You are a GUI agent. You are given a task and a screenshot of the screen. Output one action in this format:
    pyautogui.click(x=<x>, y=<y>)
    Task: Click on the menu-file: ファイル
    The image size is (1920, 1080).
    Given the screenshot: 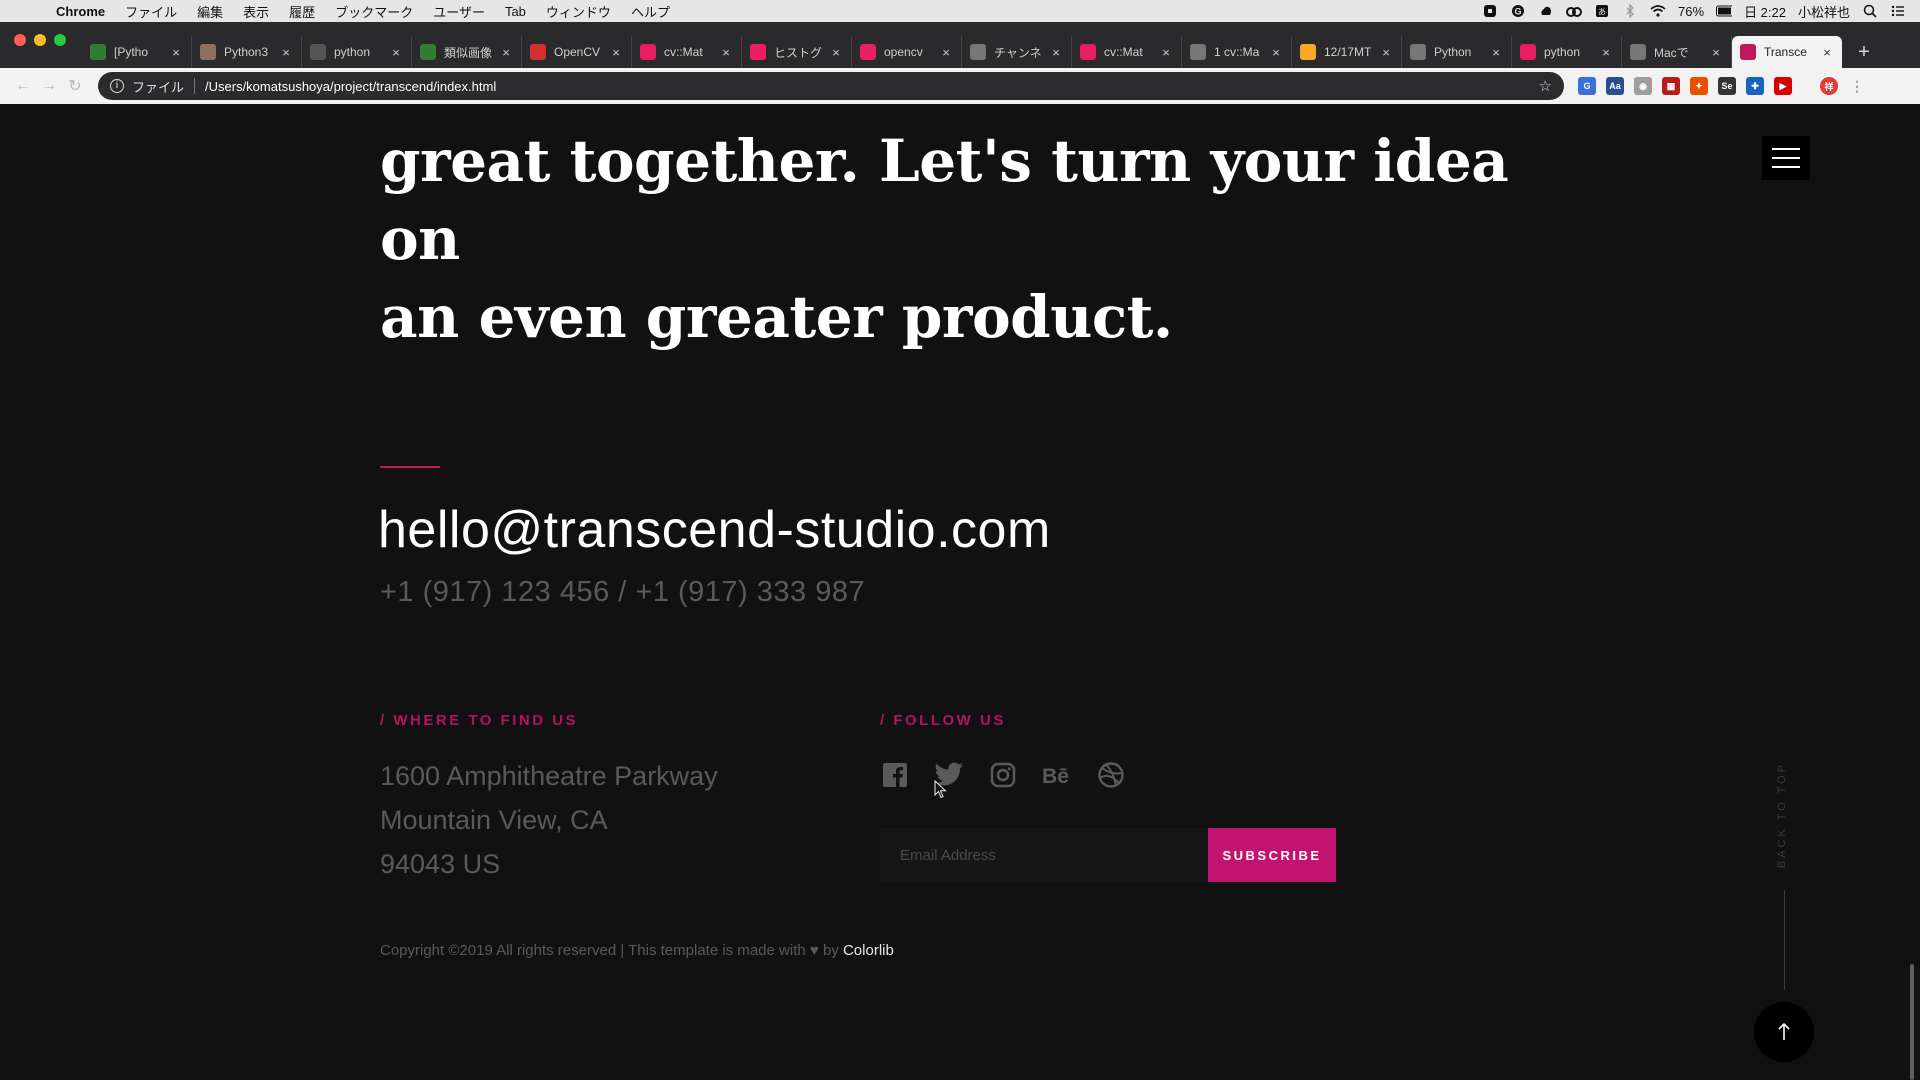 What is the action you would take?
    pyautogui.click(x=151, y=11)
    